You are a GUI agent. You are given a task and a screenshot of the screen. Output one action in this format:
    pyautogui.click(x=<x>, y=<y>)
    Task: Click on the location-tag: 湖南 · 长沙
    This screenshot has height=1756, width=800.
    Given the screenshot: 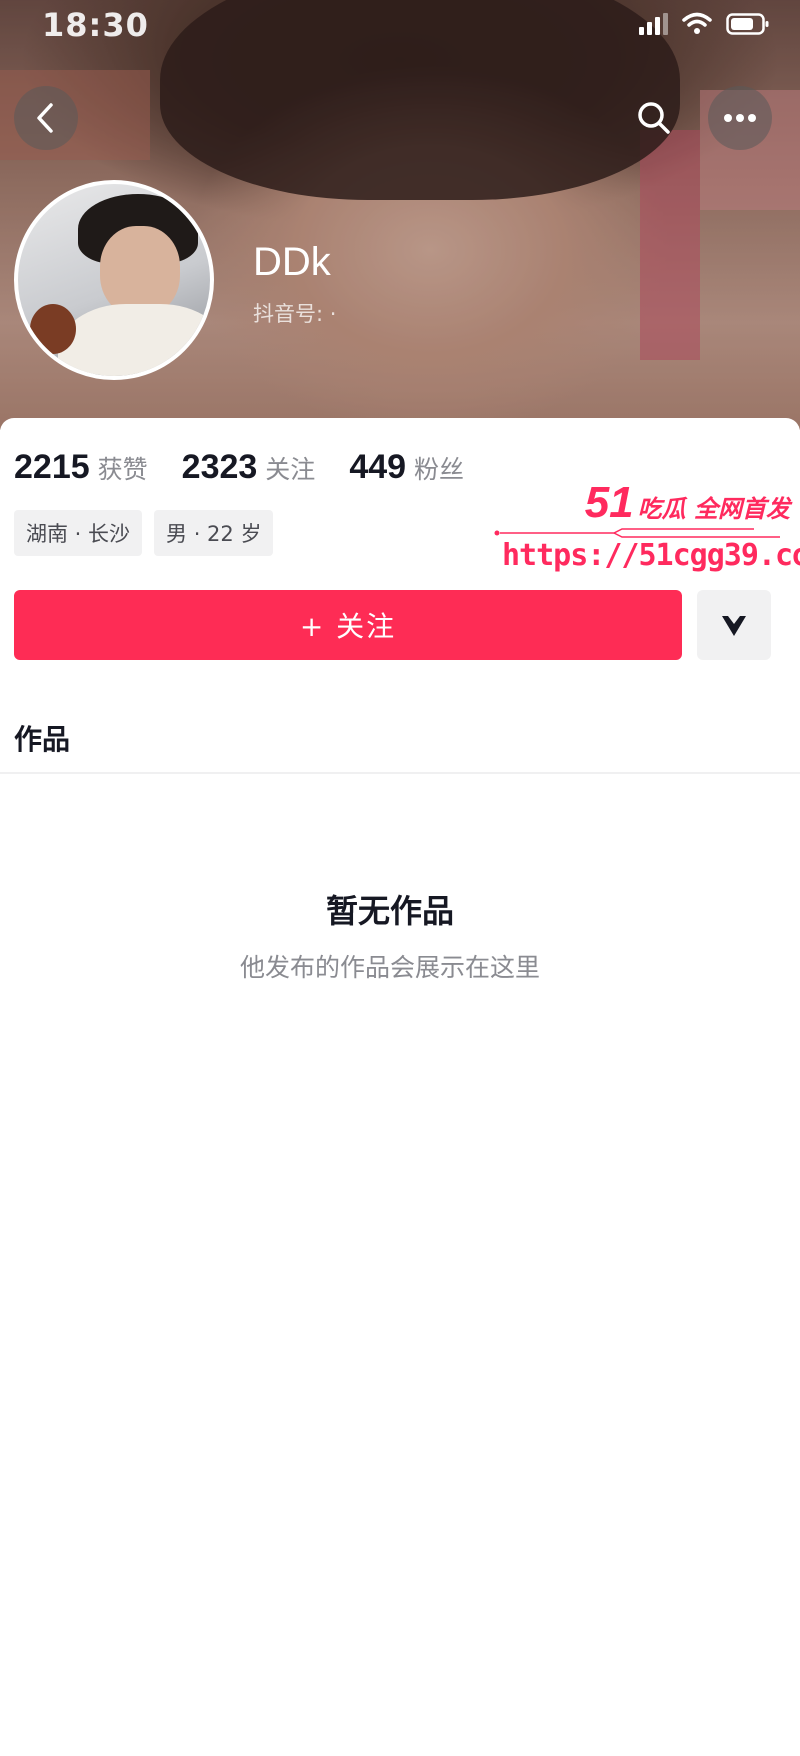 What is the action you would take?
    pyautogui.click(x=78, y=533)
    